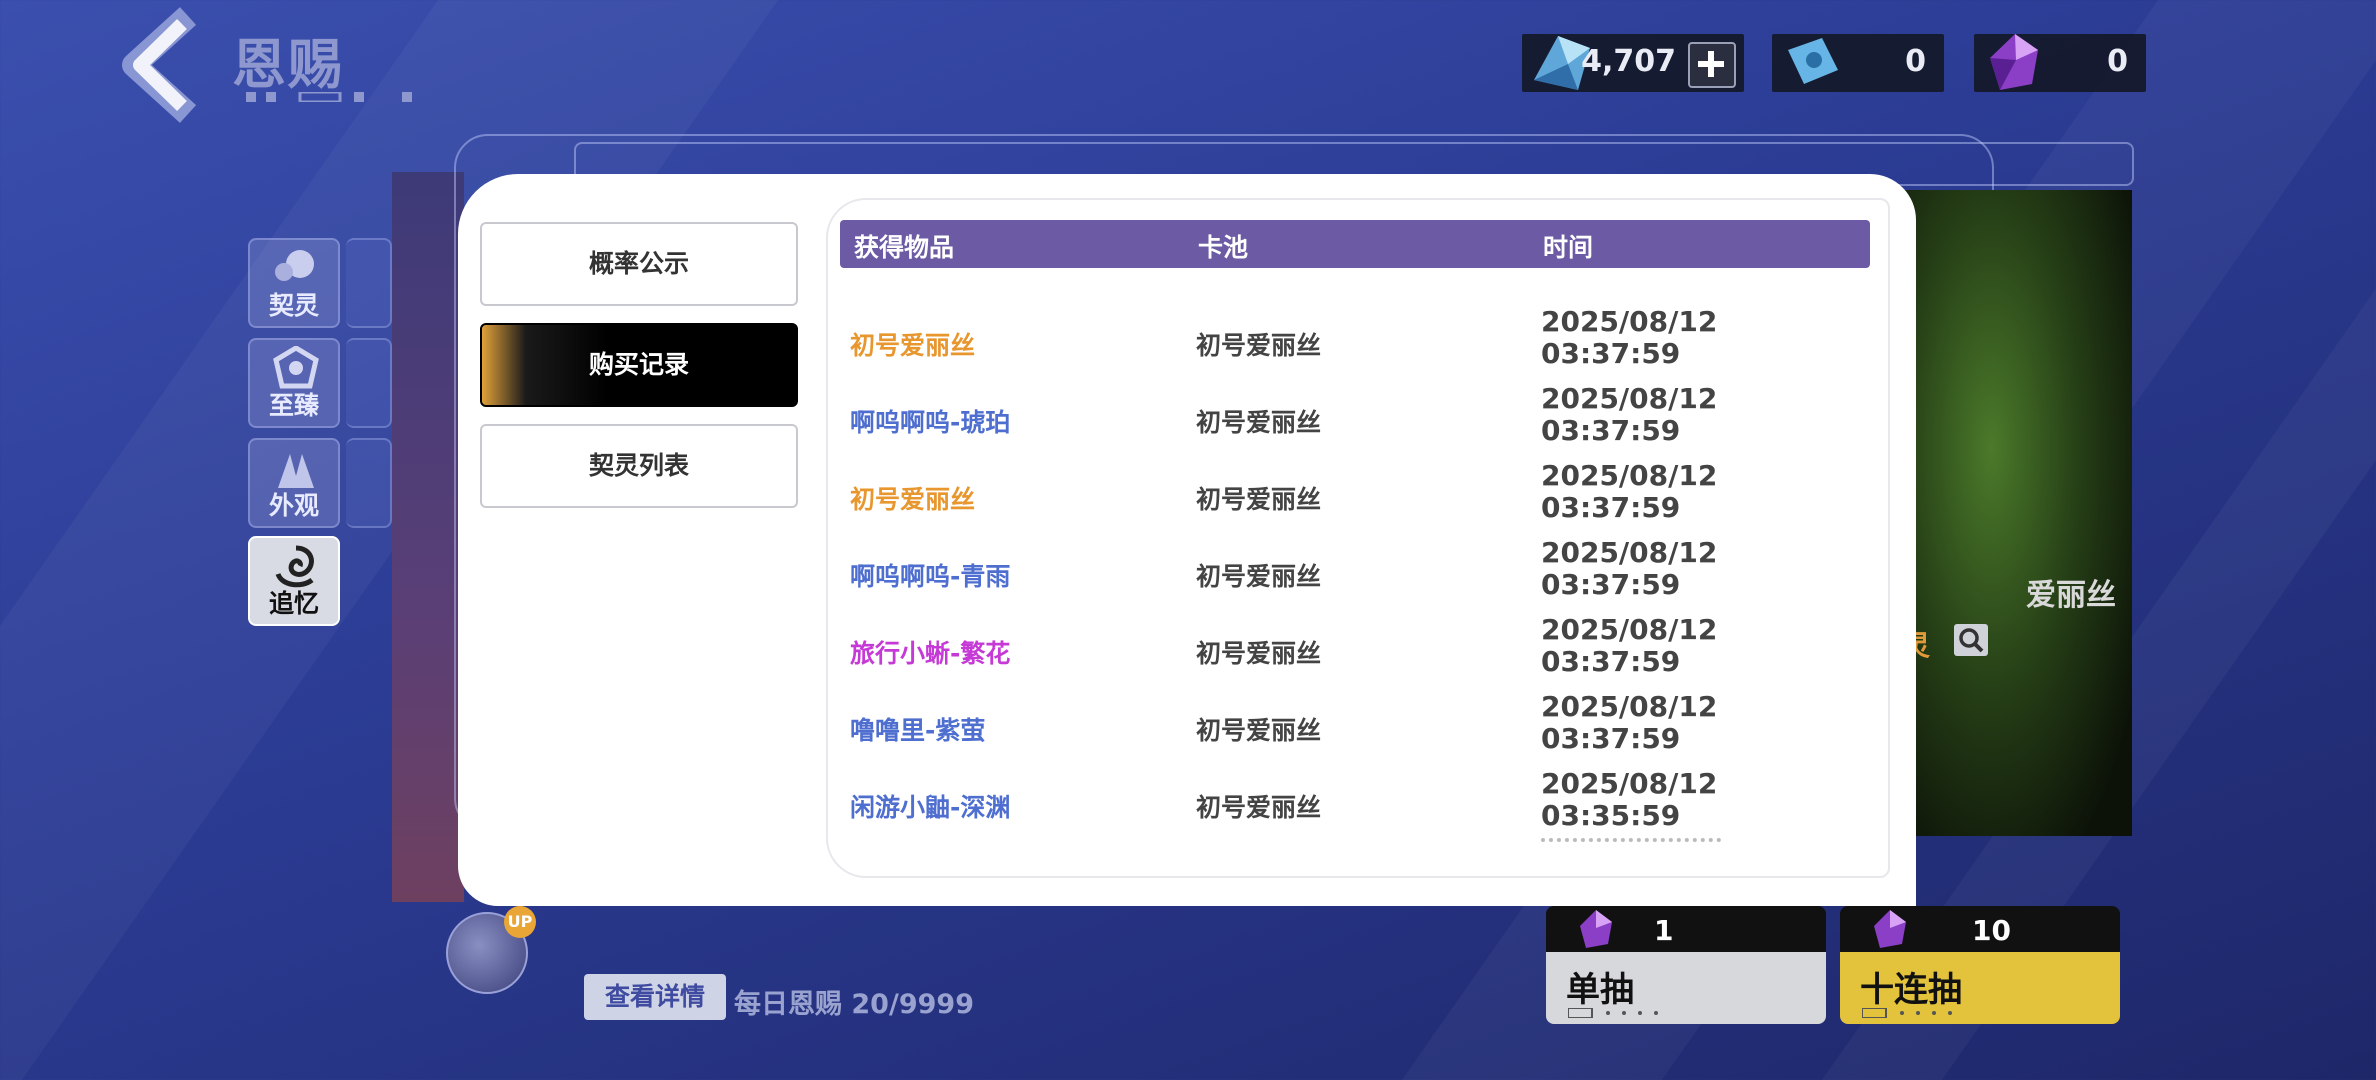 The width and height of the screenshot is (2376, 1080). What do you see at coordinates (904, 247) in the screenshot?
I see `column-header-item: 获得物品` at bounding box center [904, 247].